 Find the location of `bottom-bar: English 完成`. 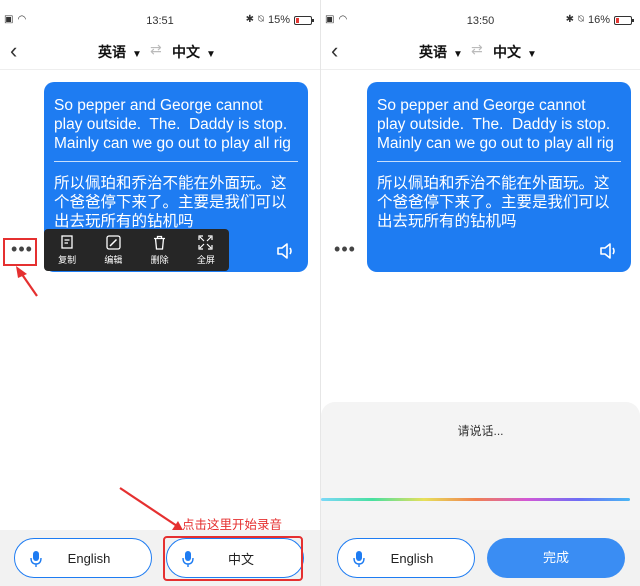

bottom-bar: English 完成 is located at coordinates (480, 558).